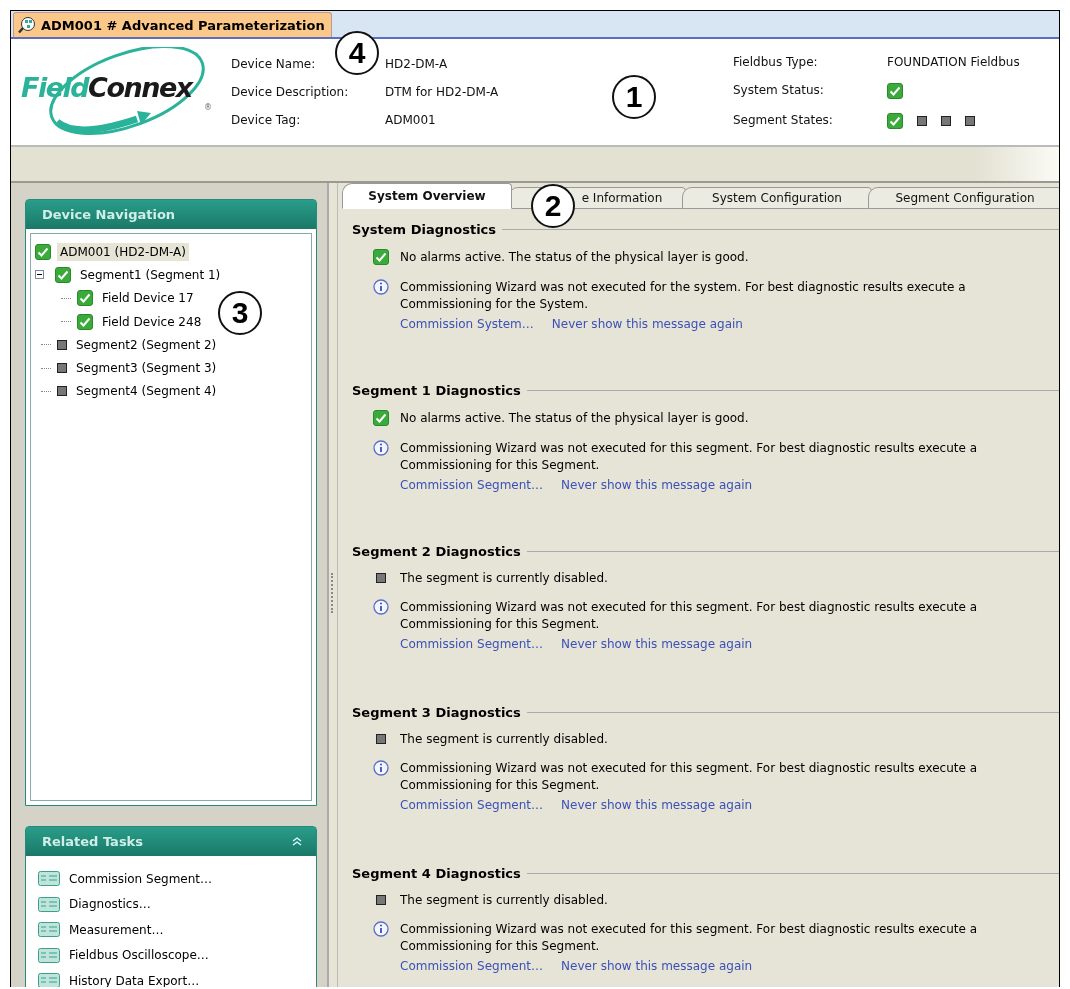 This screenshot has height=989, width=1070. I want to click on device-search-icon, so click(27, 25).